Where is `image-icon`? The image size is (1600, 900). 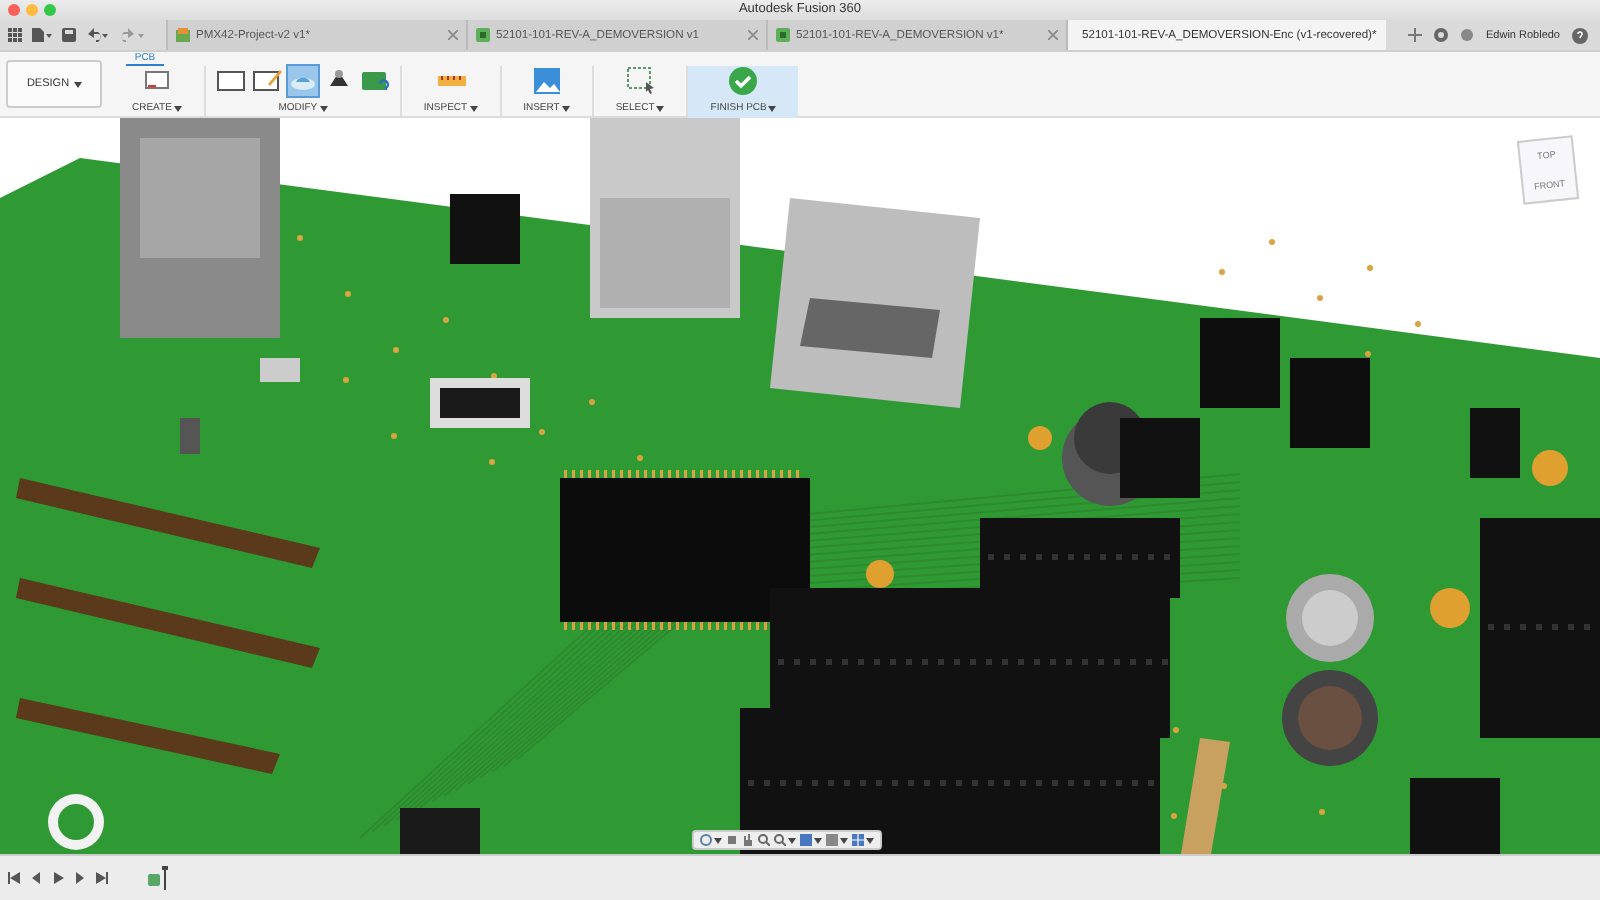
image-icon is located at coordinates (546, 81).